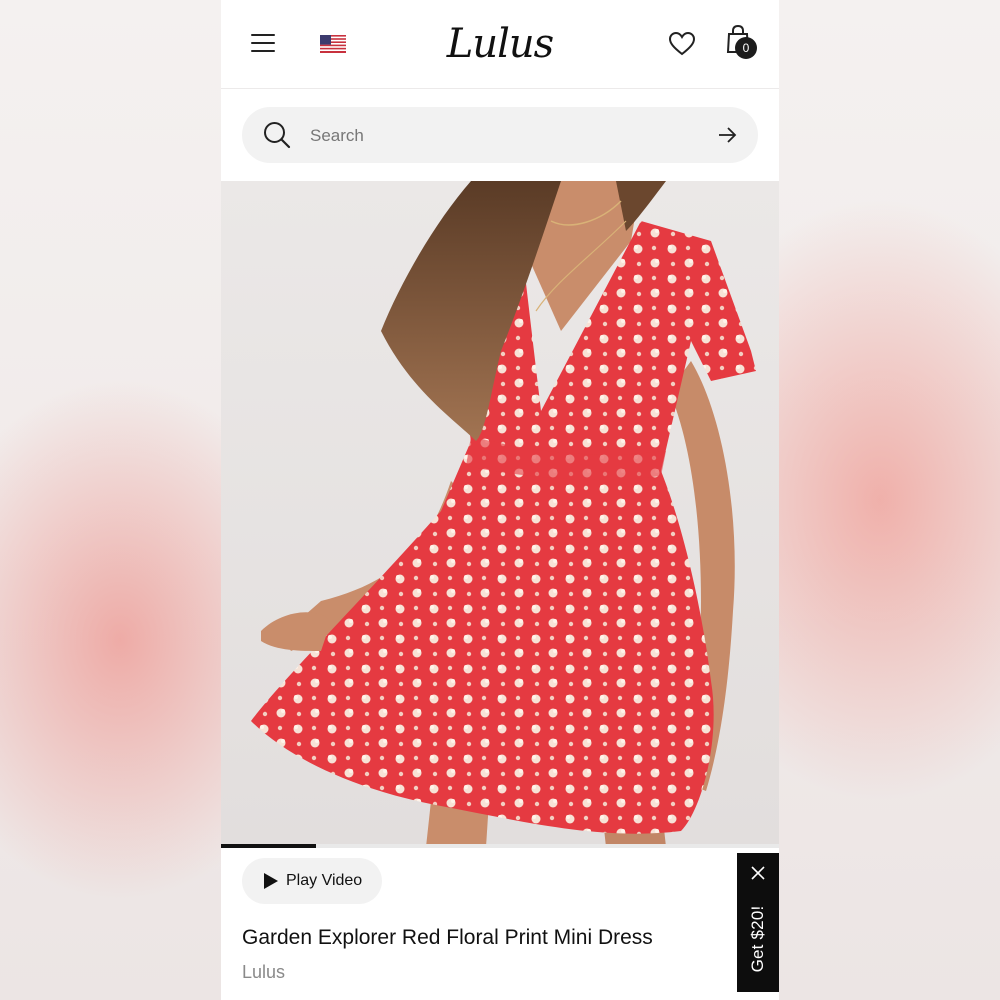  Describe the element at coordinates (333, 44) in the screenshot. I see `us-flag-icon` at that location.